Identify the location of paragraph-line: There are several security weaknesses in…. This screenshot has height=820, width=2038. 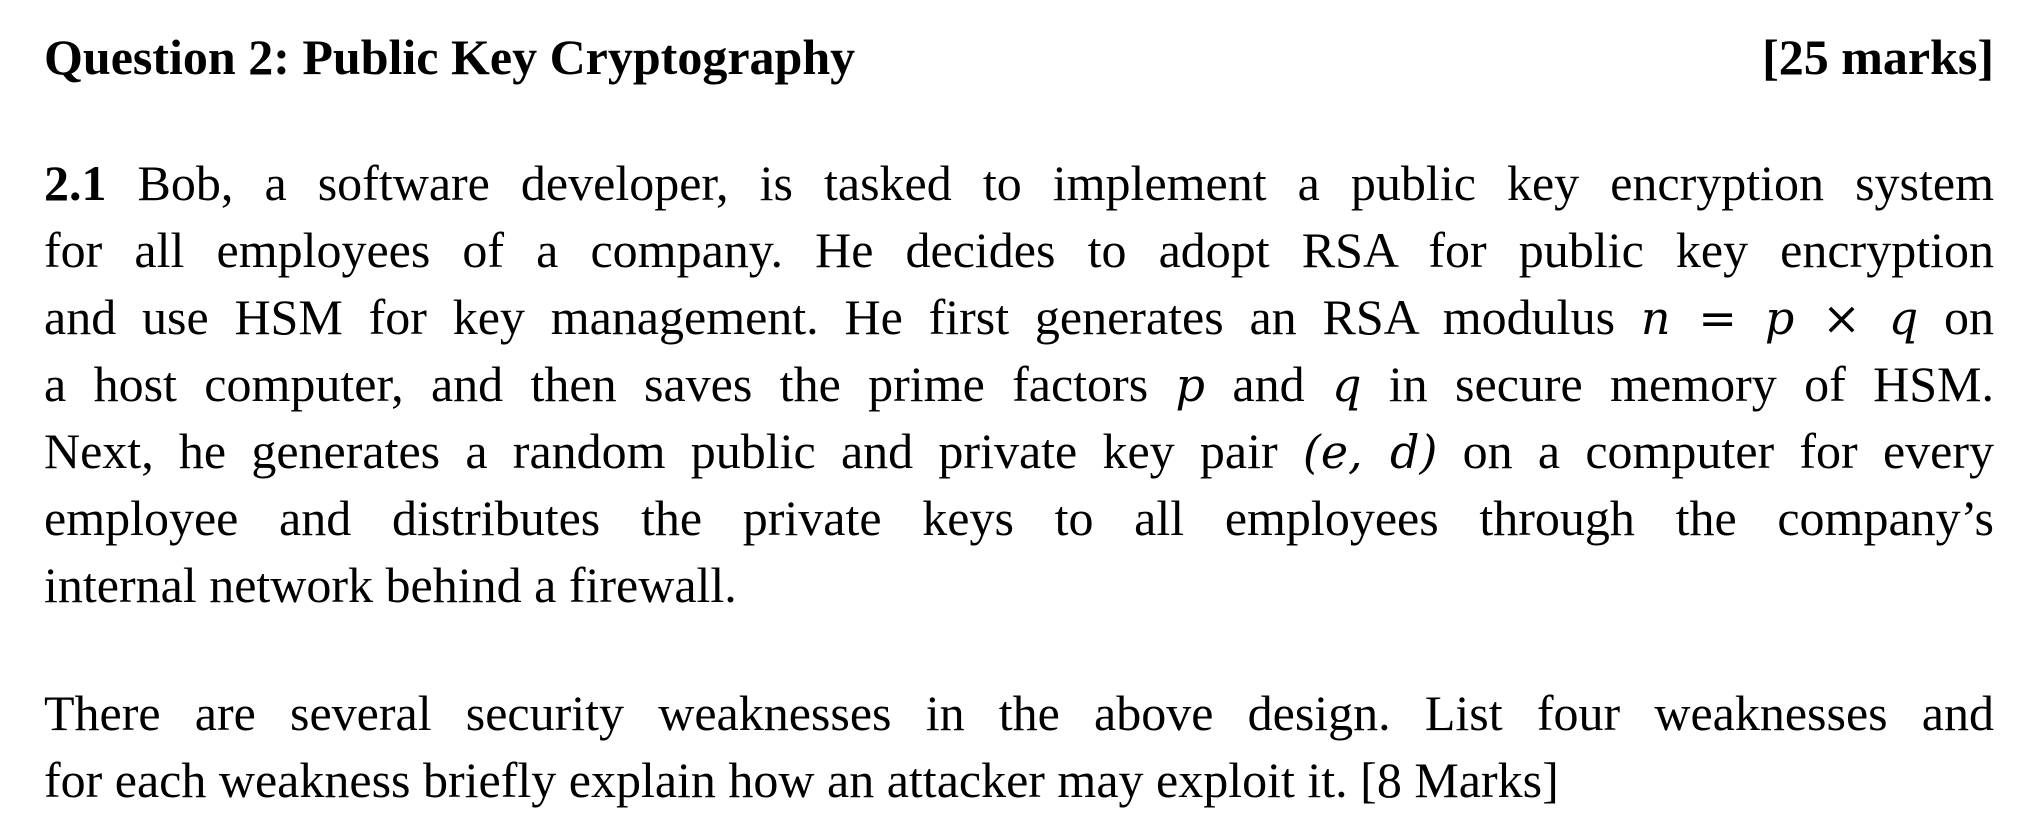
(1019, 713).